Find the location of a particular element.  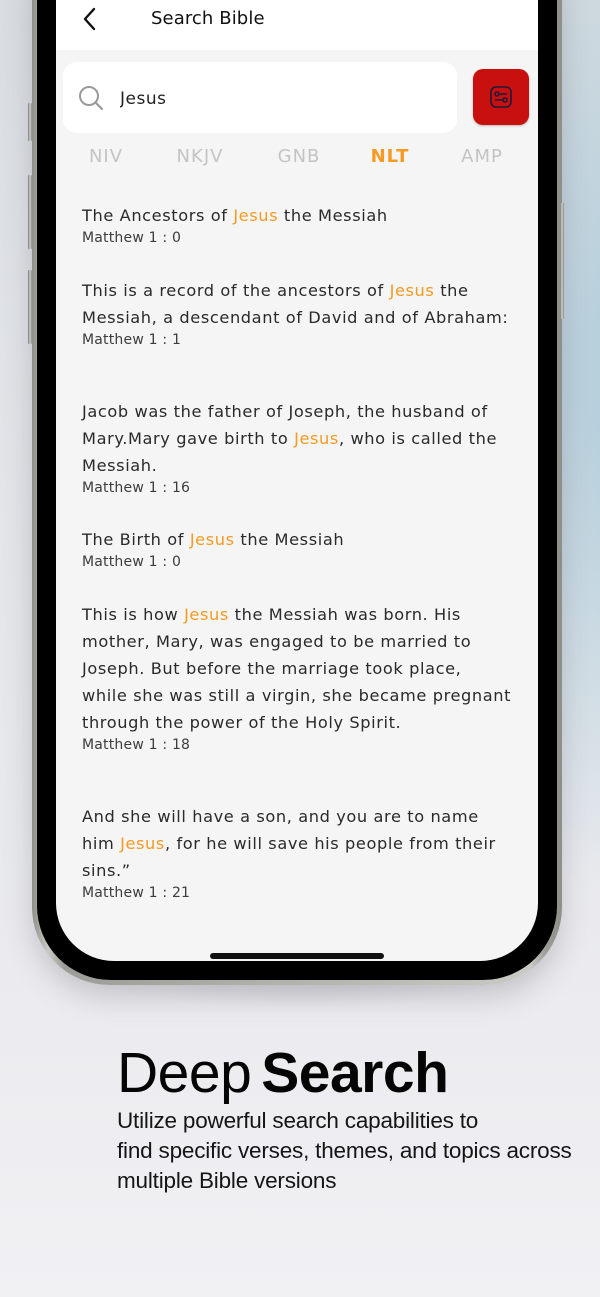

chevron-left-icon is located at coordinates (89, 19).